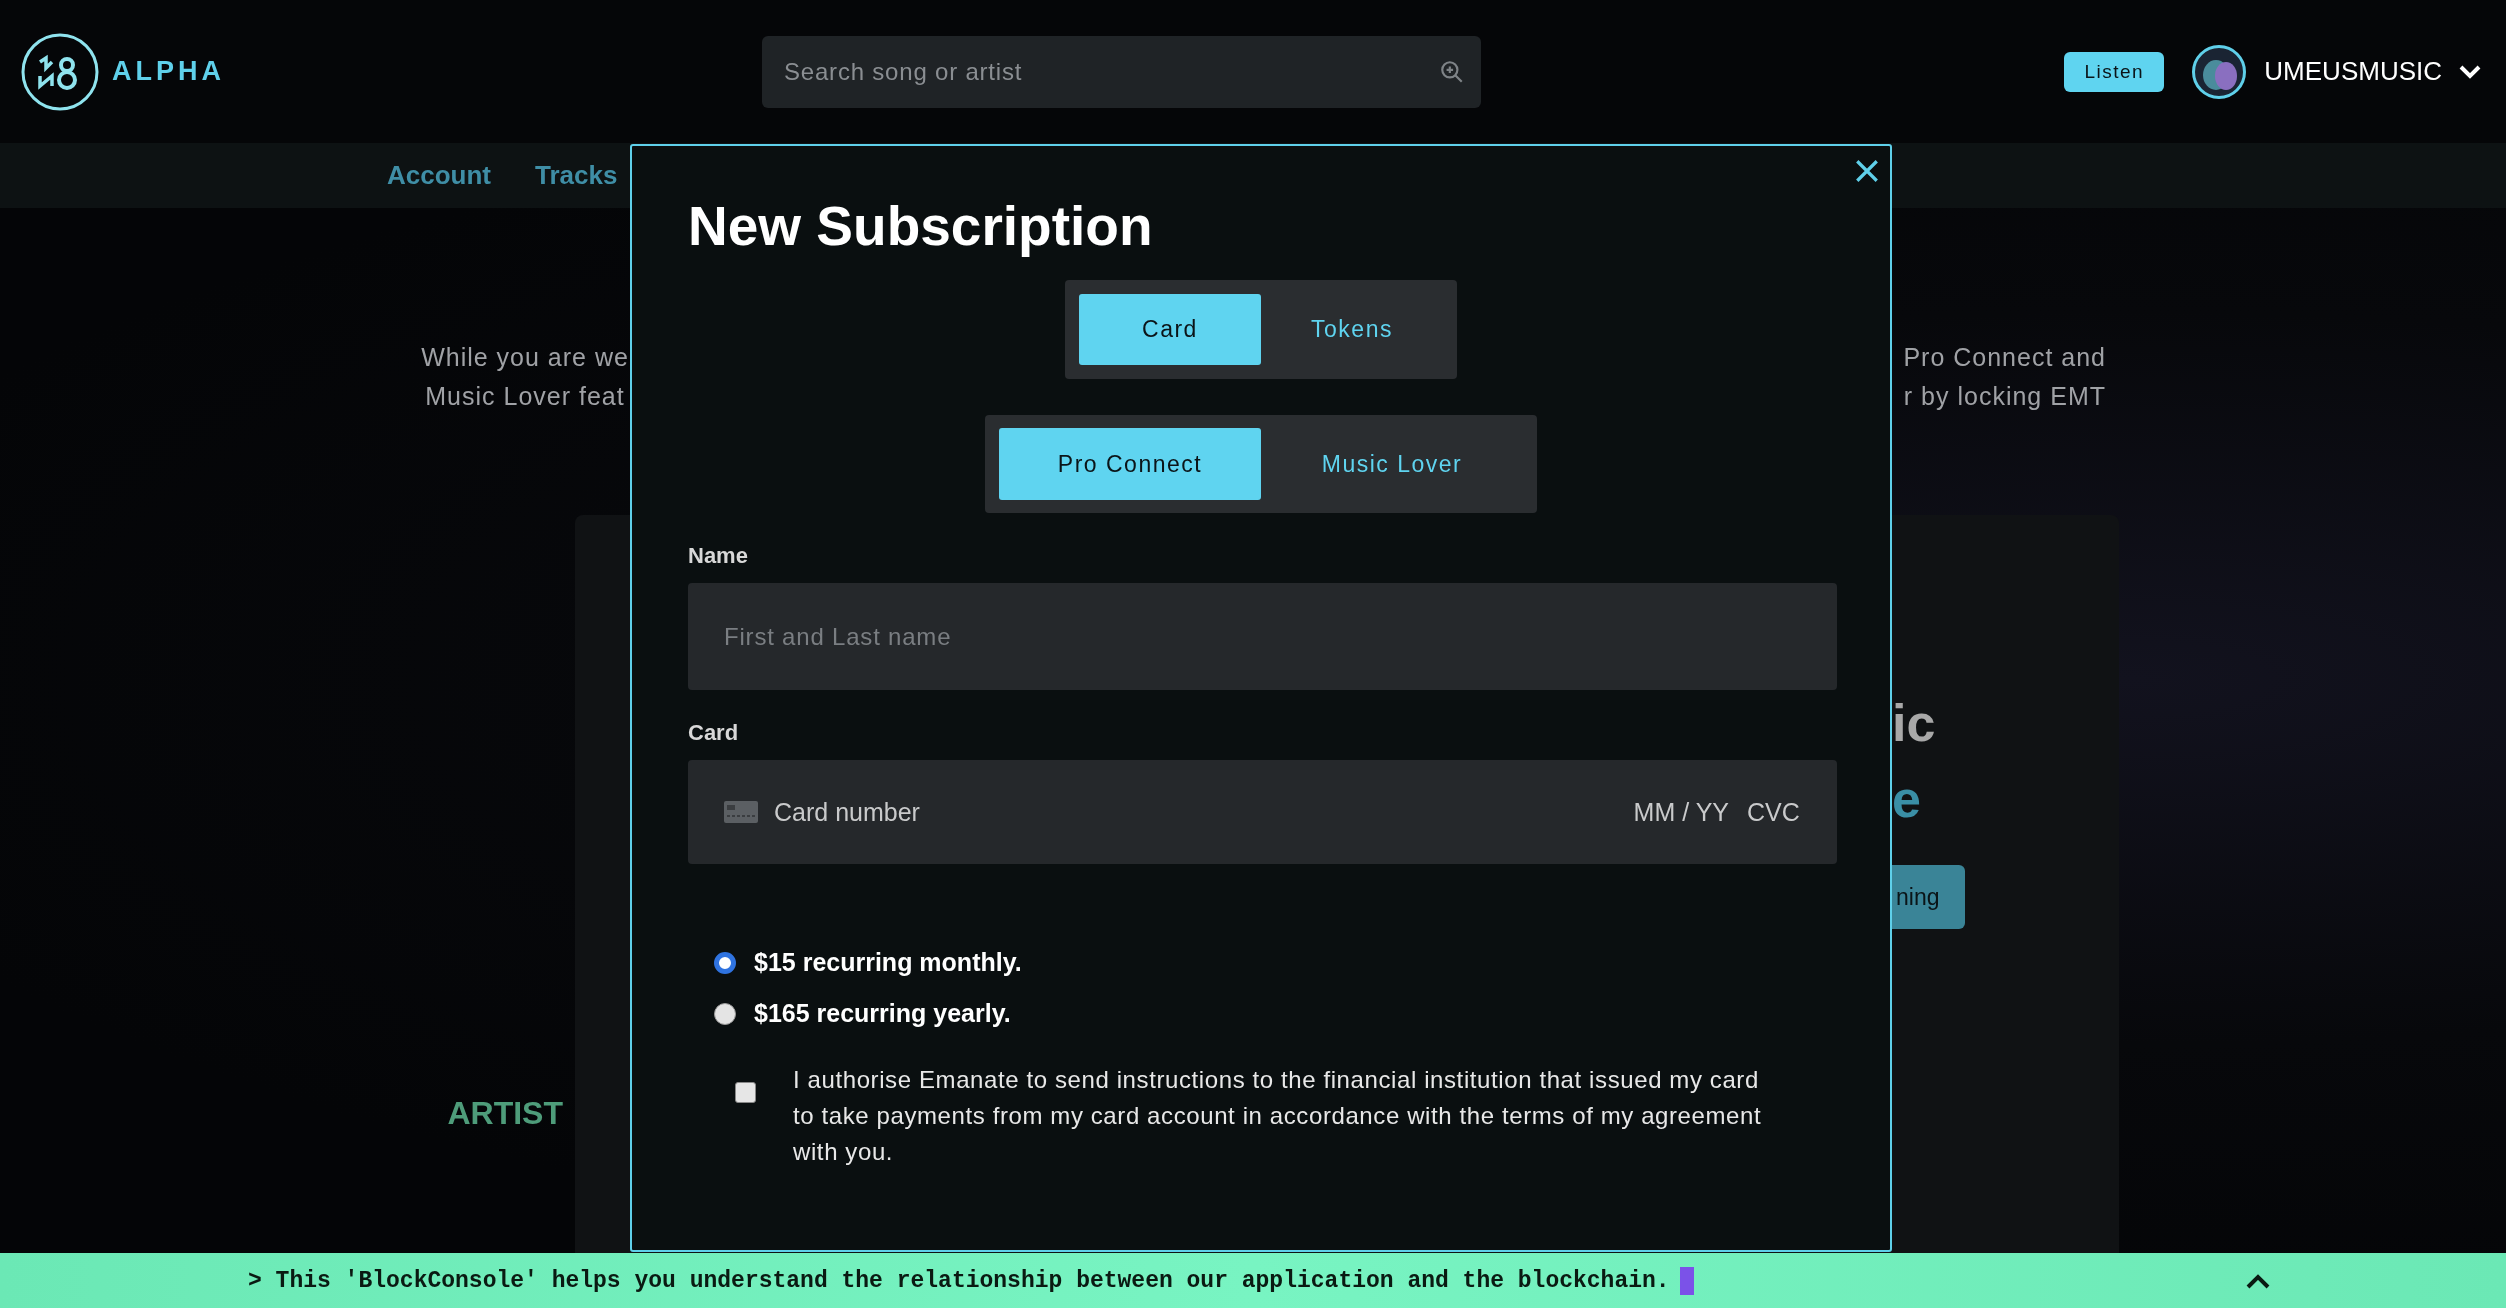  What do you see at coordinates (2004, 357) in the screenshot?
I see `intro-text: Pro Connect and` at bounding box center [2004, 357].